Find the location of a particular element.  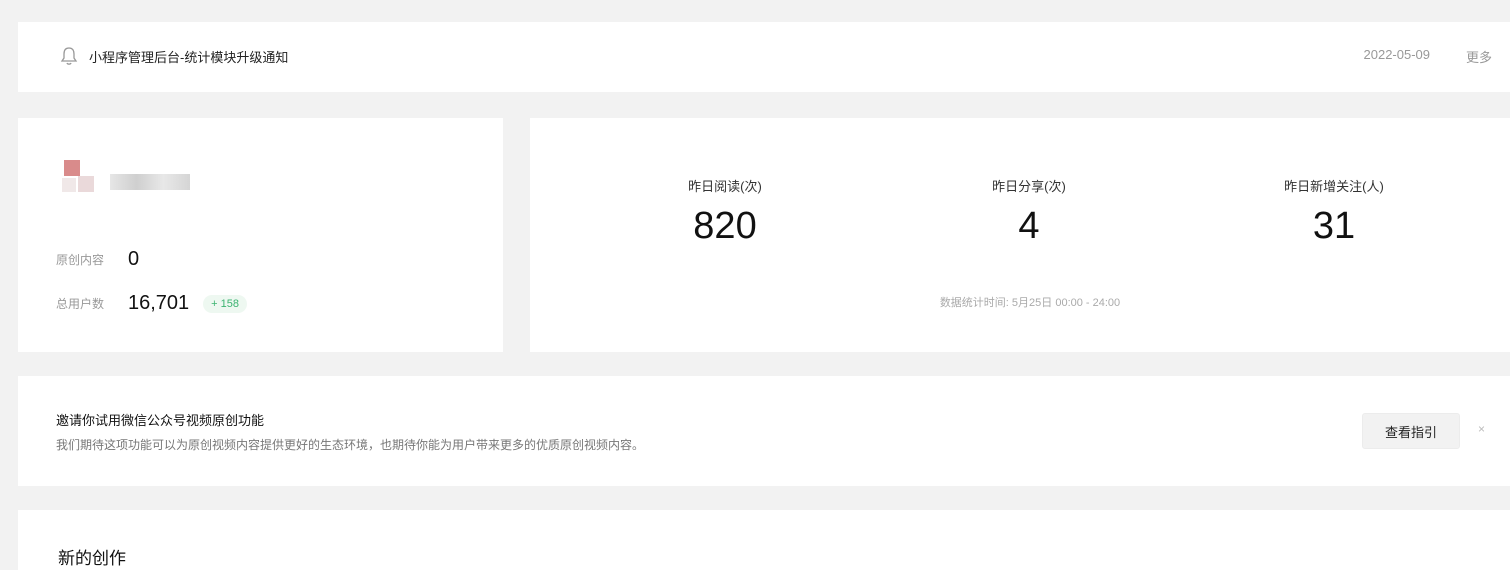

stat-time-range: 数据统计时间: 5月25日 00:00 - 24:00 is located at coordinates (1030, 303).